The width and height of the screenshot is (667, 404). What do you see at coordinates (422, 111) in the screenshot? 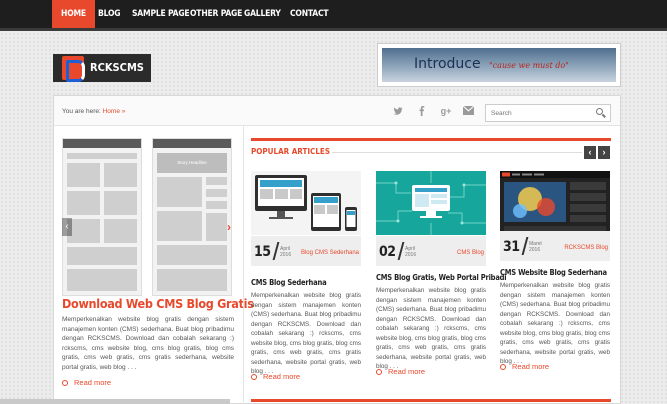
I see `facebook-icon` at bounding box center [422, 111].